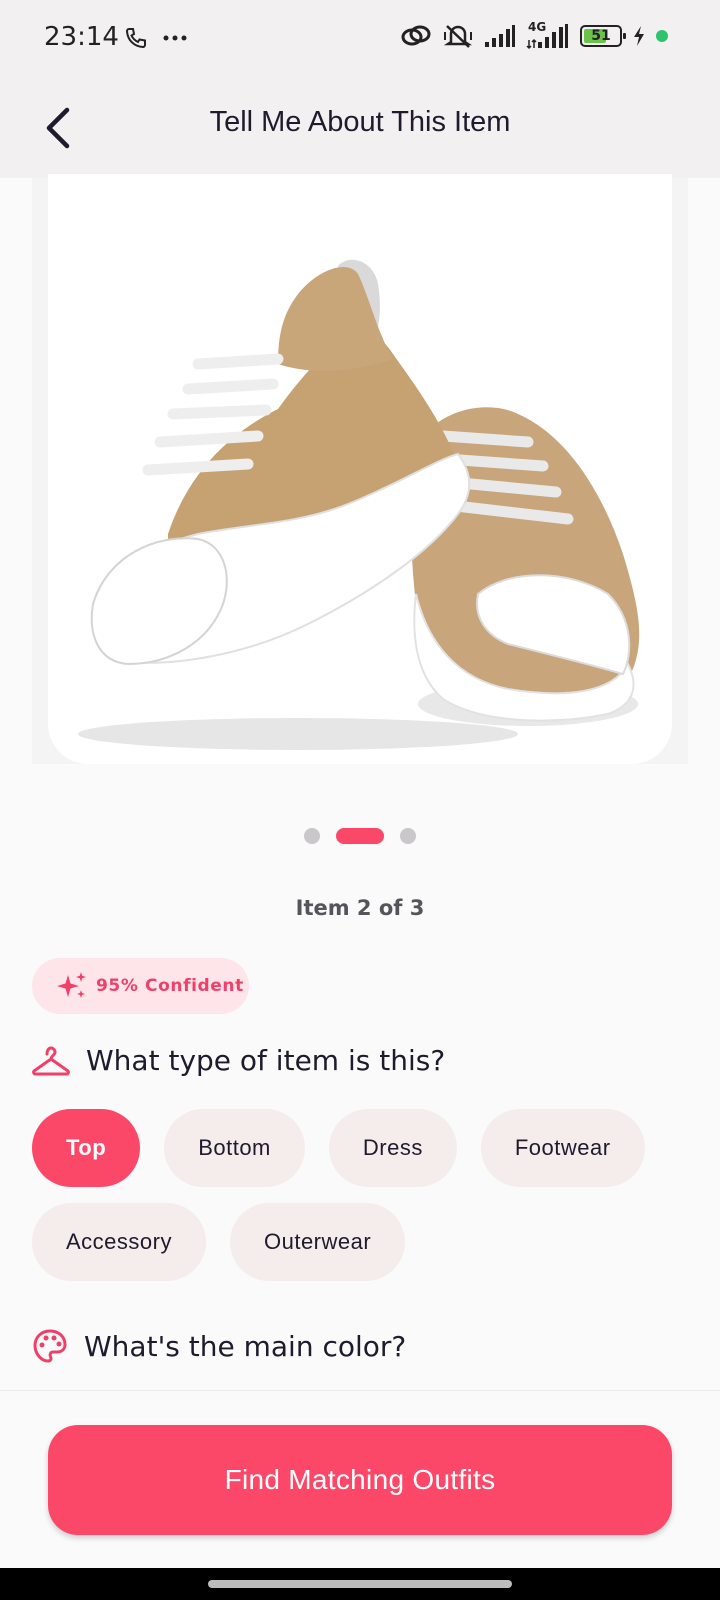 The image size is (720, 1600). Describe the element at coordinates (360, 39) in the screenshot. I see `status-bar: 23:14 4G 51` at that location.